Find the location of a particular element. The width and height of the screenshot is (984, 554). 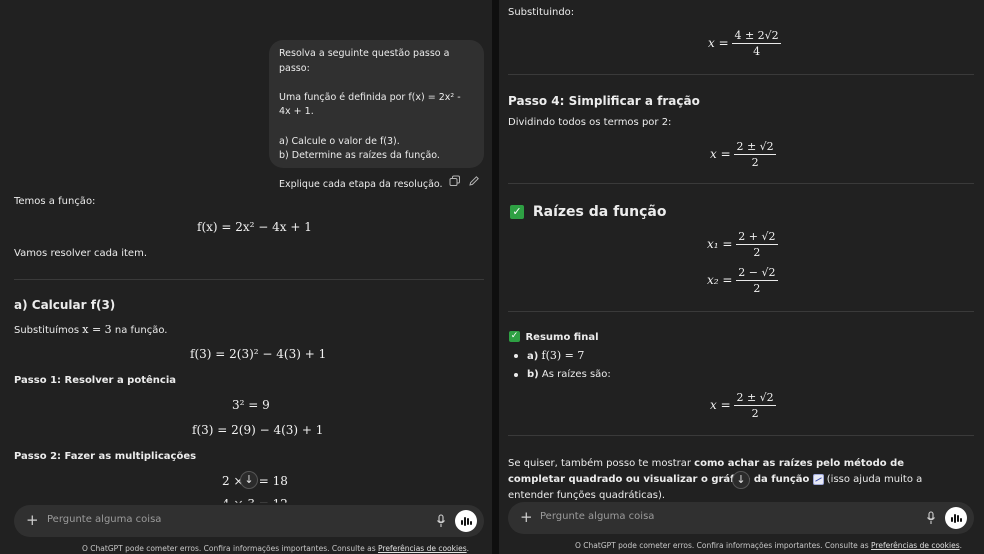

function-equation: f(x) = 2x² − 4x + 1 is located at coordinates (254, 227).